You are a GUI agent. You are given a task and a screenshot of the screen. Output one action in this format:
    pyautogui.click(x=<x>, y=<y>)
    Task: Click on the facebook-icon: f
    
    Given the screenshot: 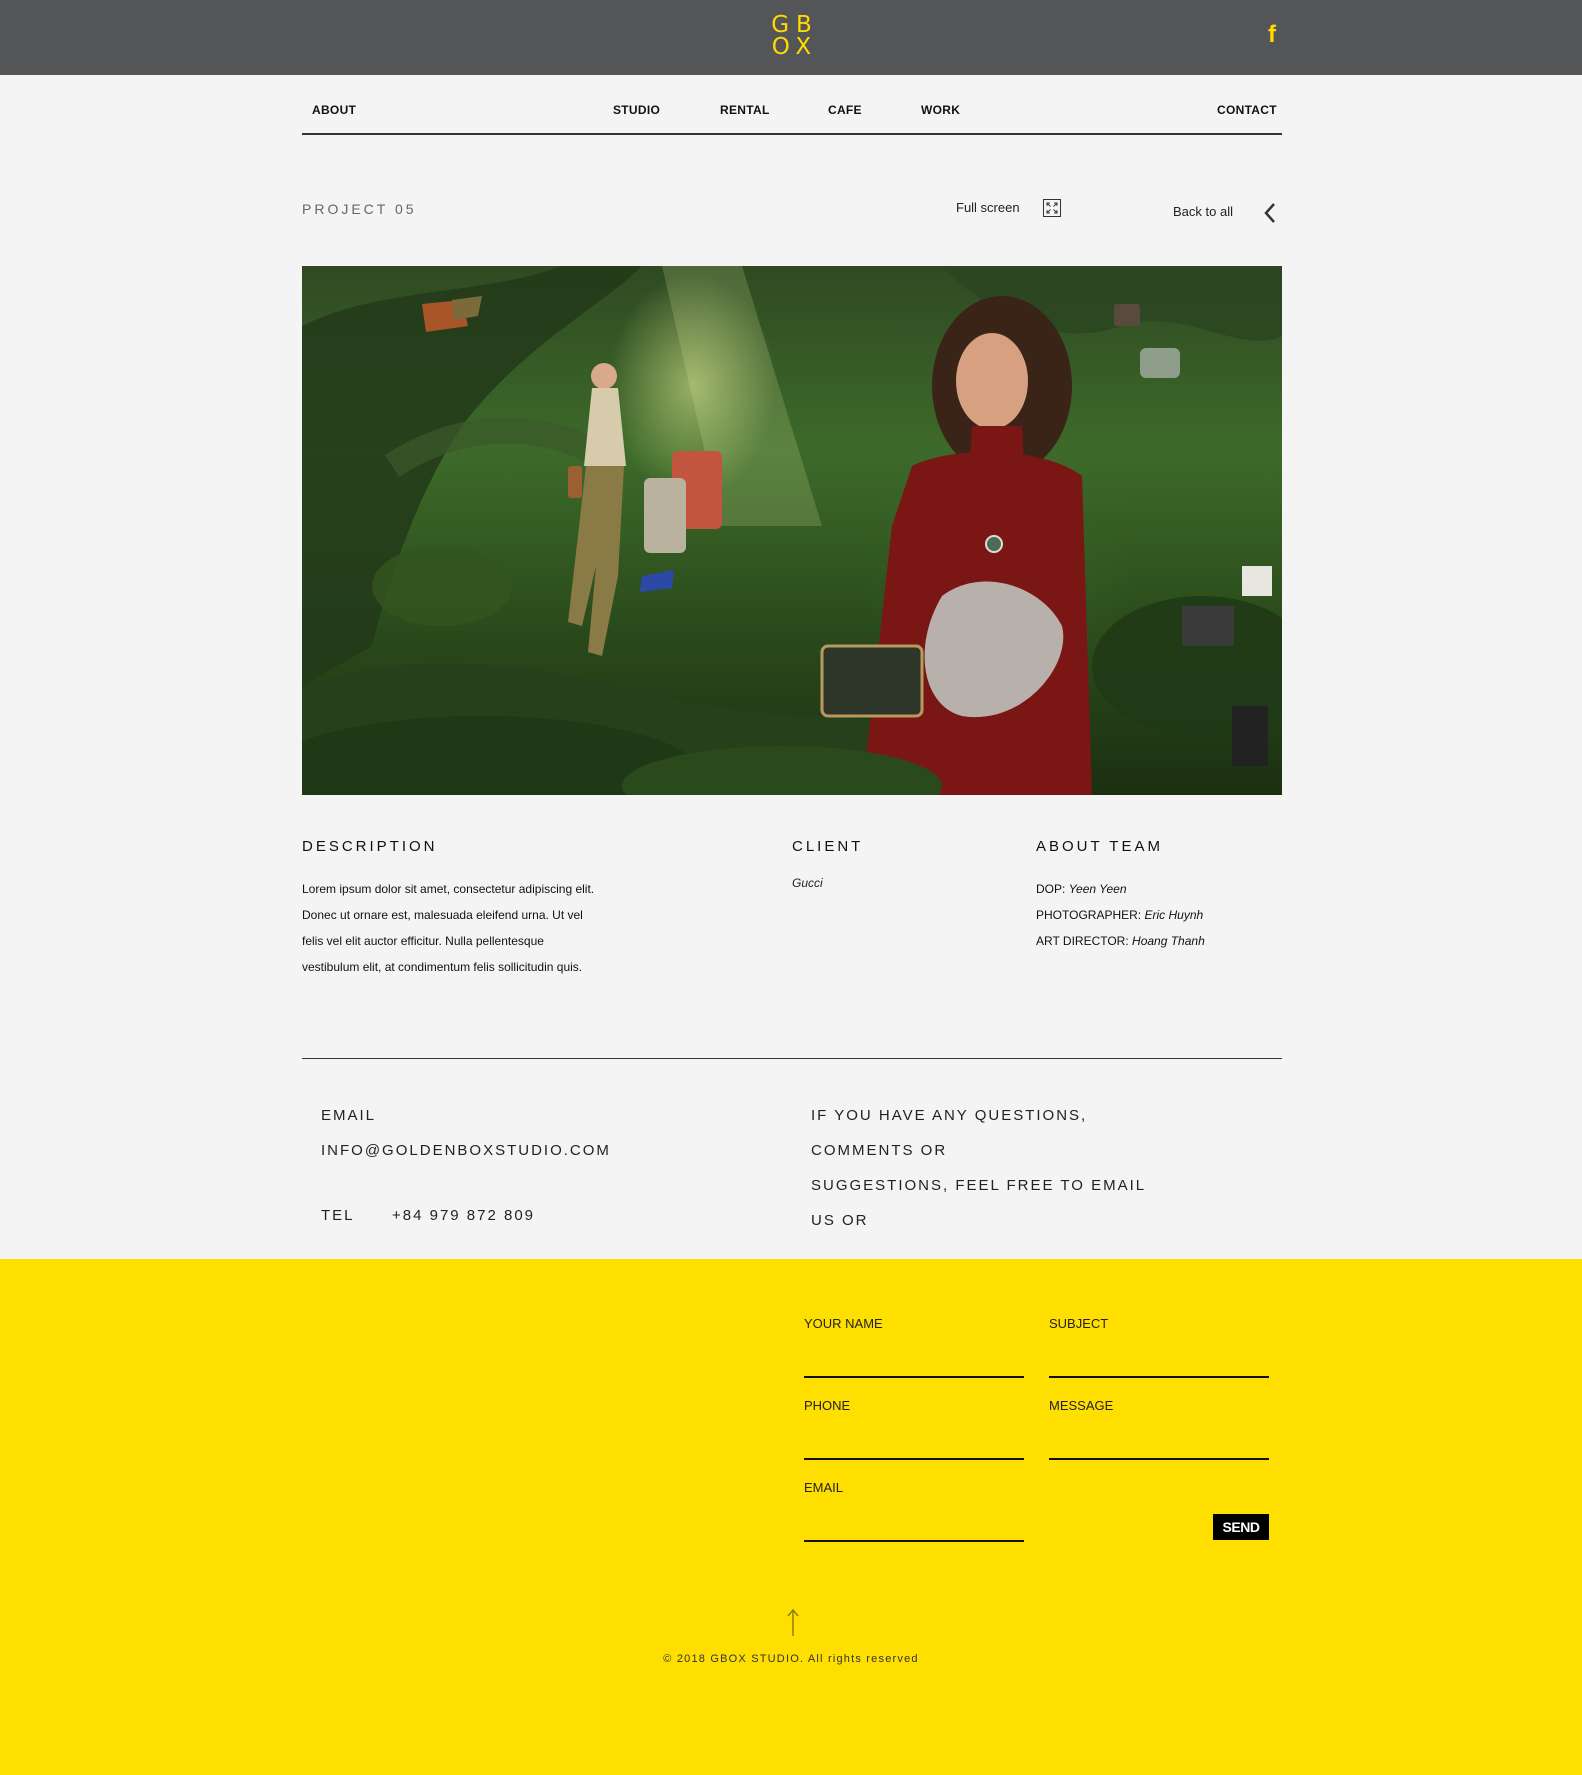 What is the action you would take?
    pyautogui.click(x=1272, y=35)
    